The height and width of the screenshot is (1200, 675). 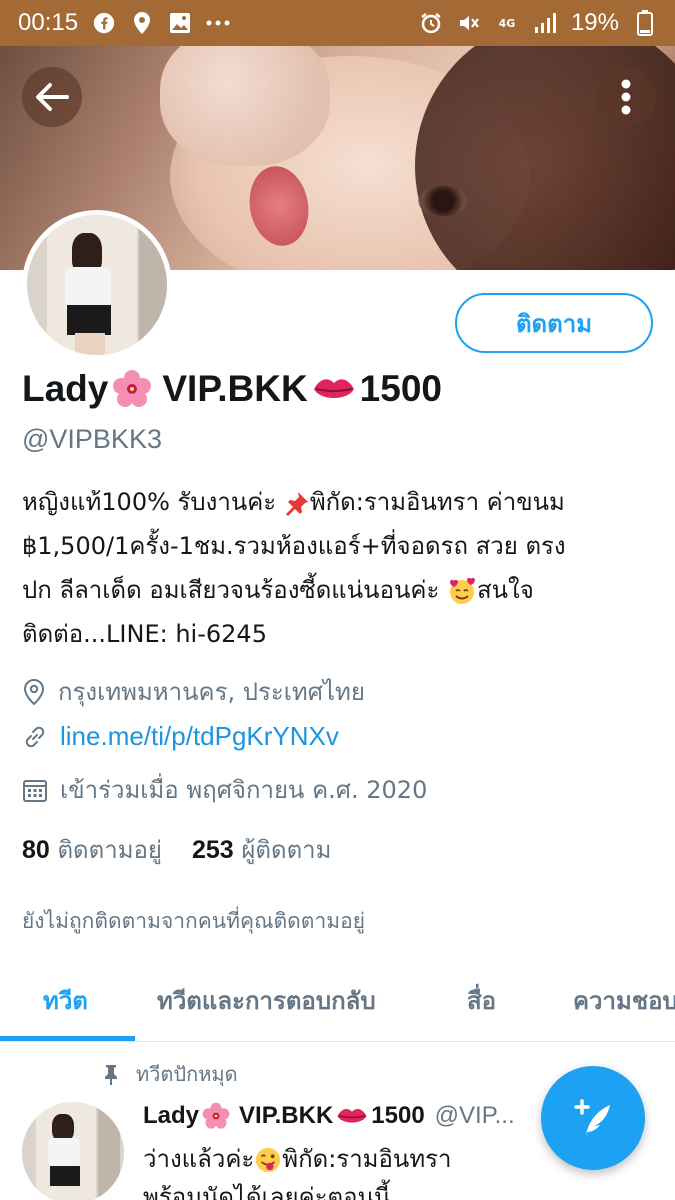 I want to click on vertical-dots-icon, so click(x=626, y=97).